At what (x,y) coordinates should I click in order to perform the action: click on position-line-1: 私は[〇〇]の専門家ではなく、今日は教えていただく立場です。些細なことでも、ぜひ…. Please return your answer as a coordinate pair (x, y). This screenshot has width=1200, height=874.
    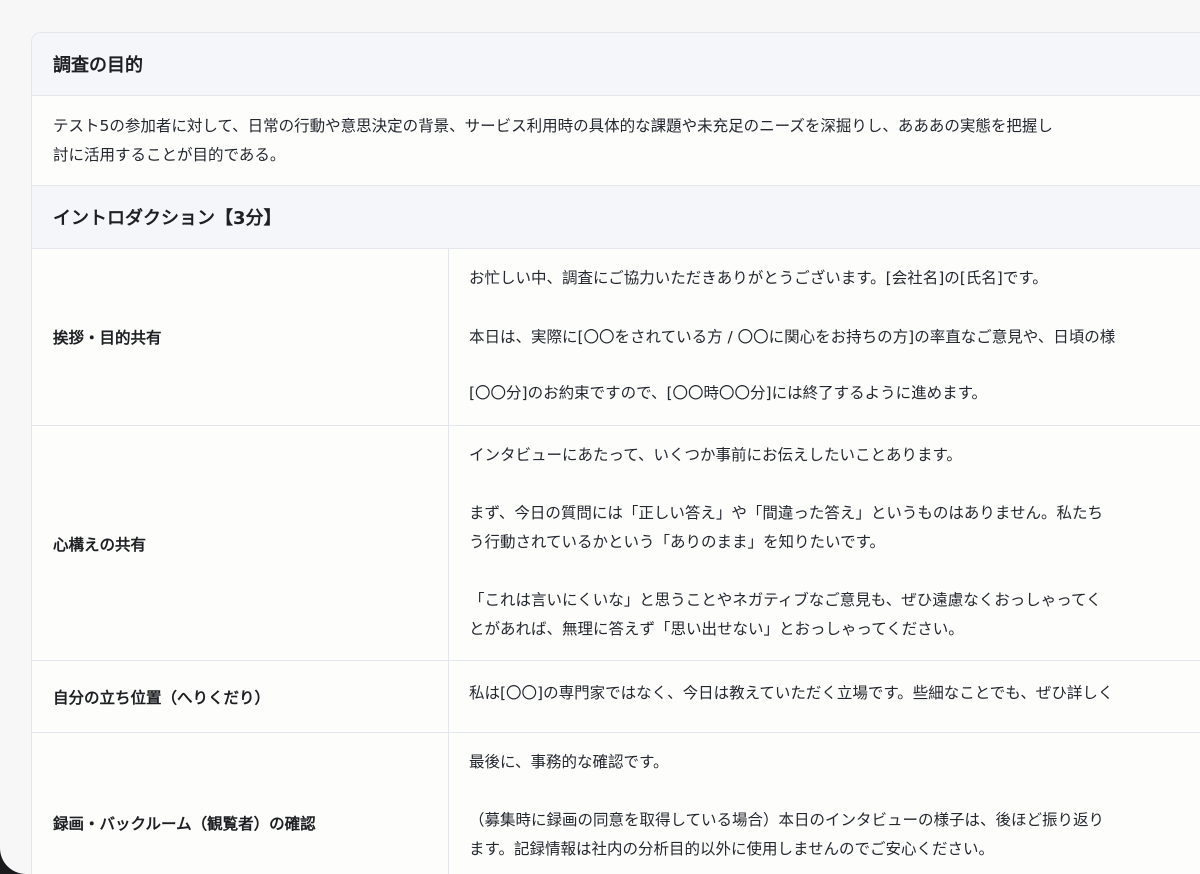
    Looking at the image, I should click on (791, 693).